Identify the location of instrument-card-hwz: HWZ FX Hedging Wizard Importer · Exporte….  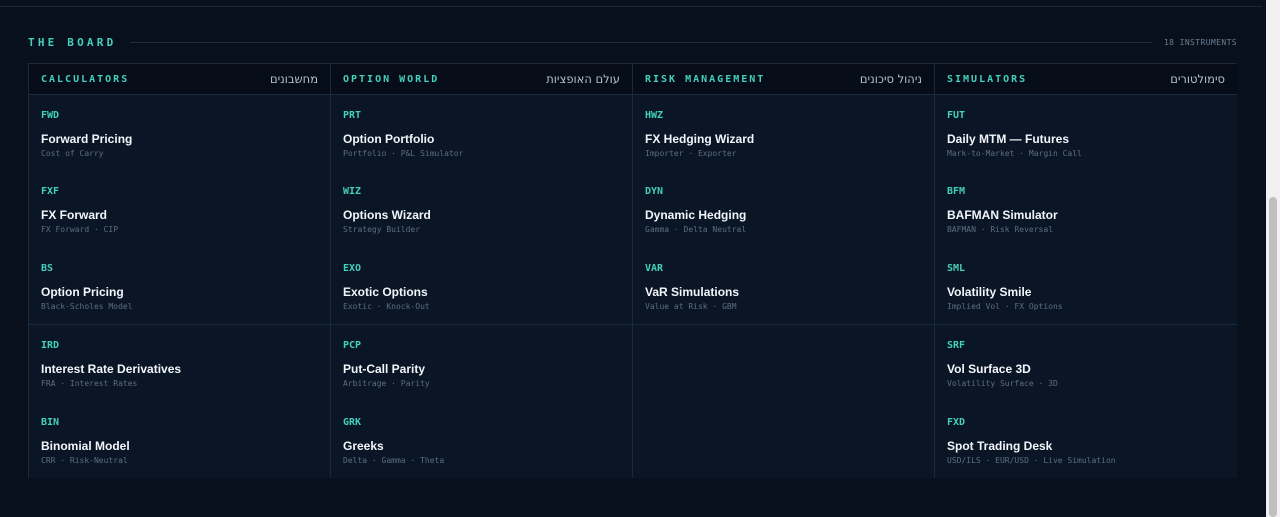
(783, 133).